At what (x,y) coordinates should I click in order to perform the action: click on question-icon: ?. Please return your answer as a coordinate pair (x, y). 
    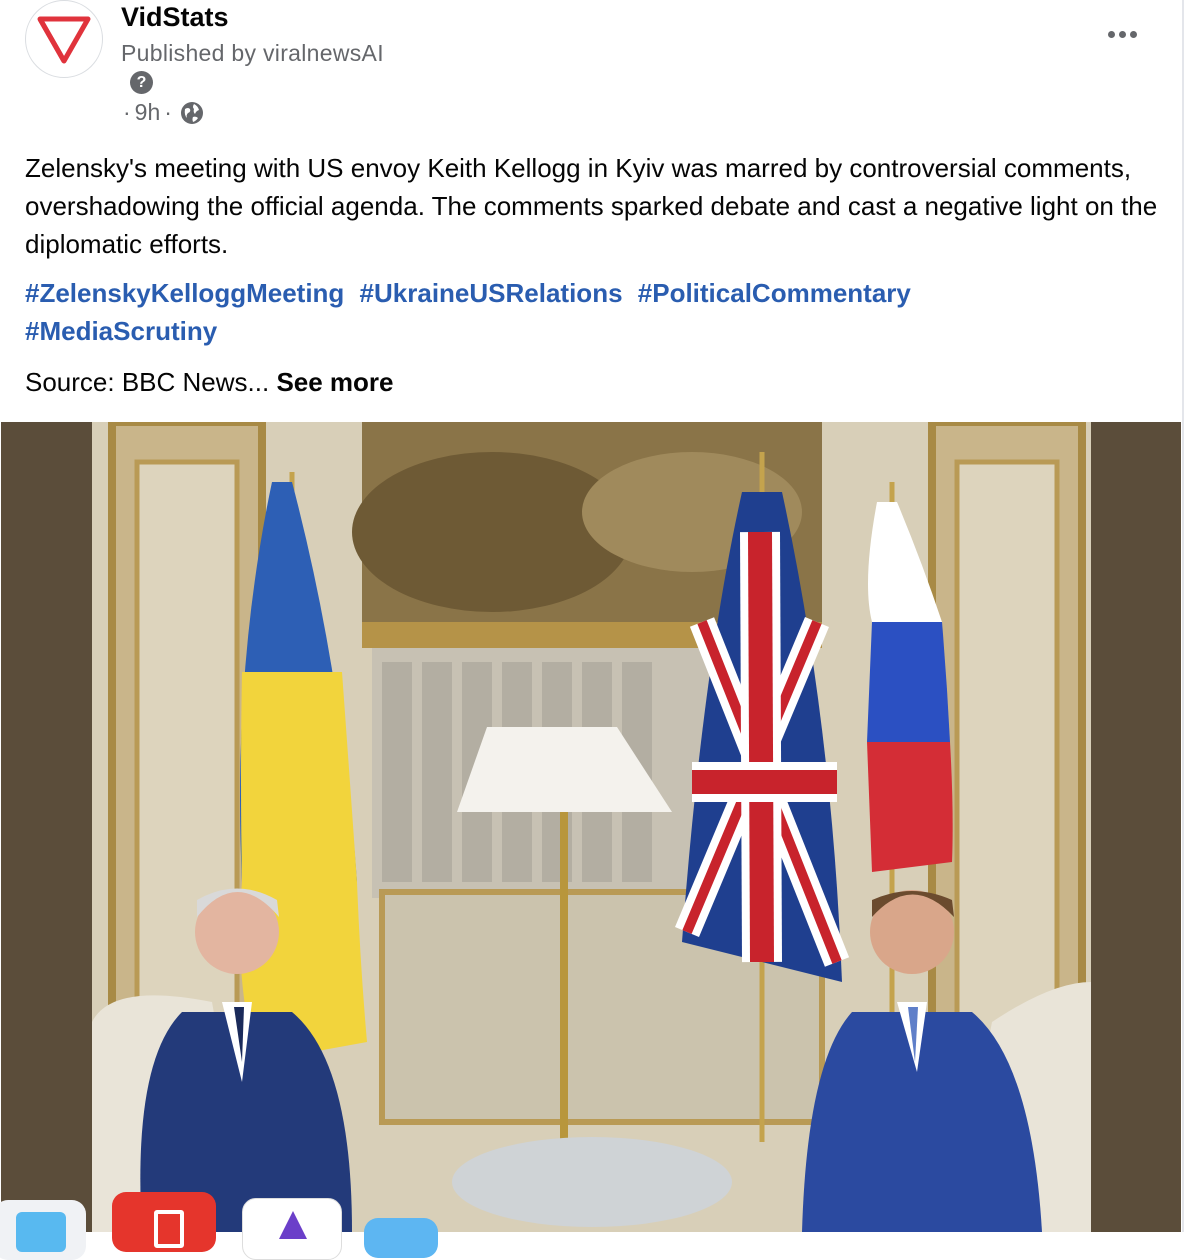
    Looking at the image, I should click on (141, 82).